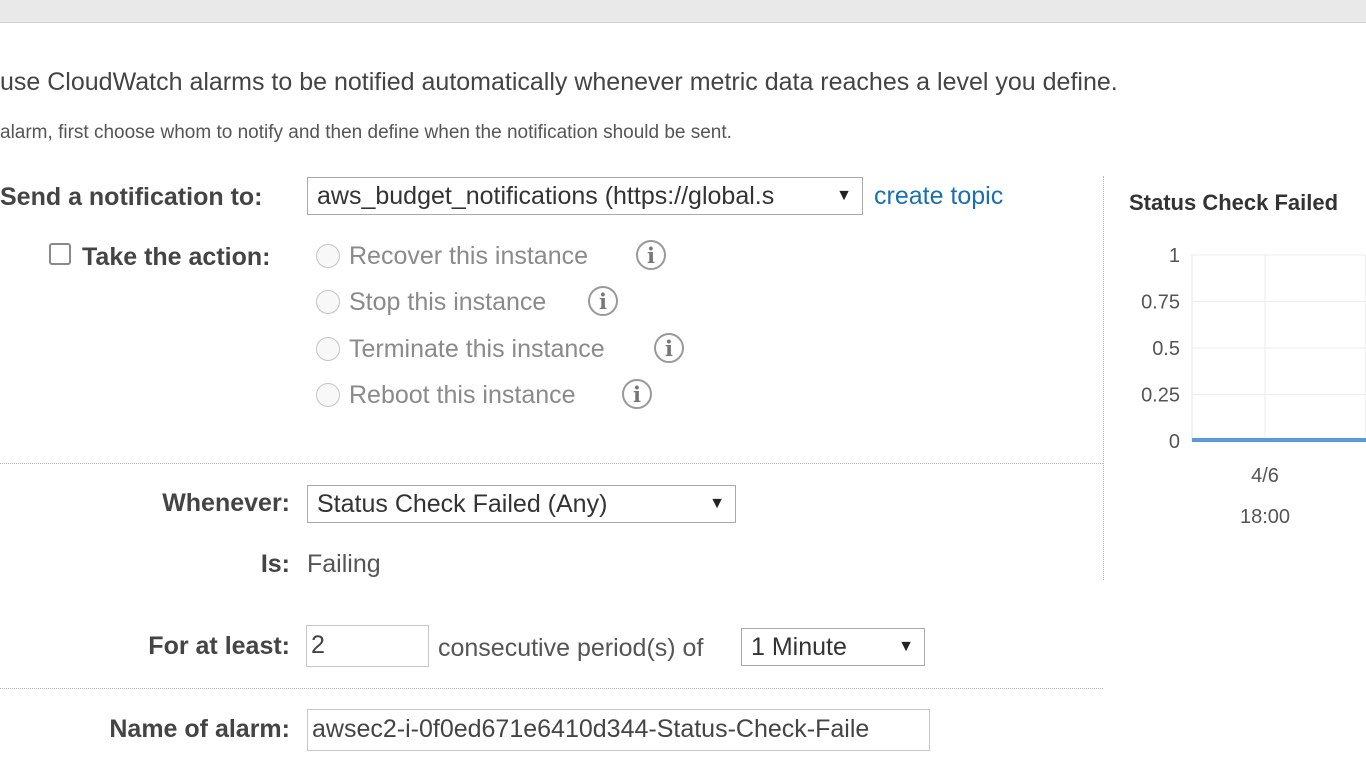  I want to click on top-bar, so click(683, 11).